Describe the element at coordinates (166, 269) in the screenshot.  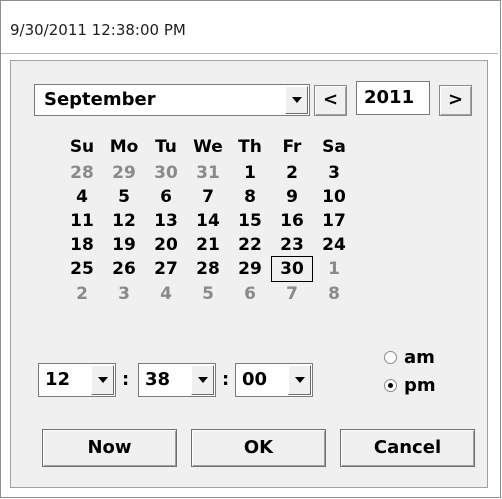
I see `calendar-day: 27` at that location.